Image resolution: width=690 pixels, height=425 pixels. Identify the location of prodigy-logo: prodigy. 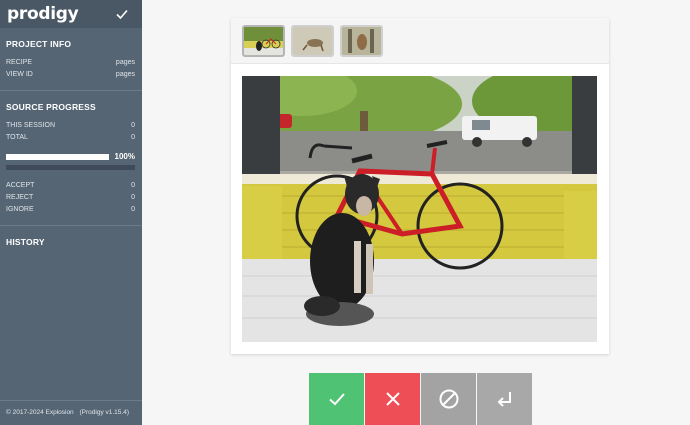
(43, 14).